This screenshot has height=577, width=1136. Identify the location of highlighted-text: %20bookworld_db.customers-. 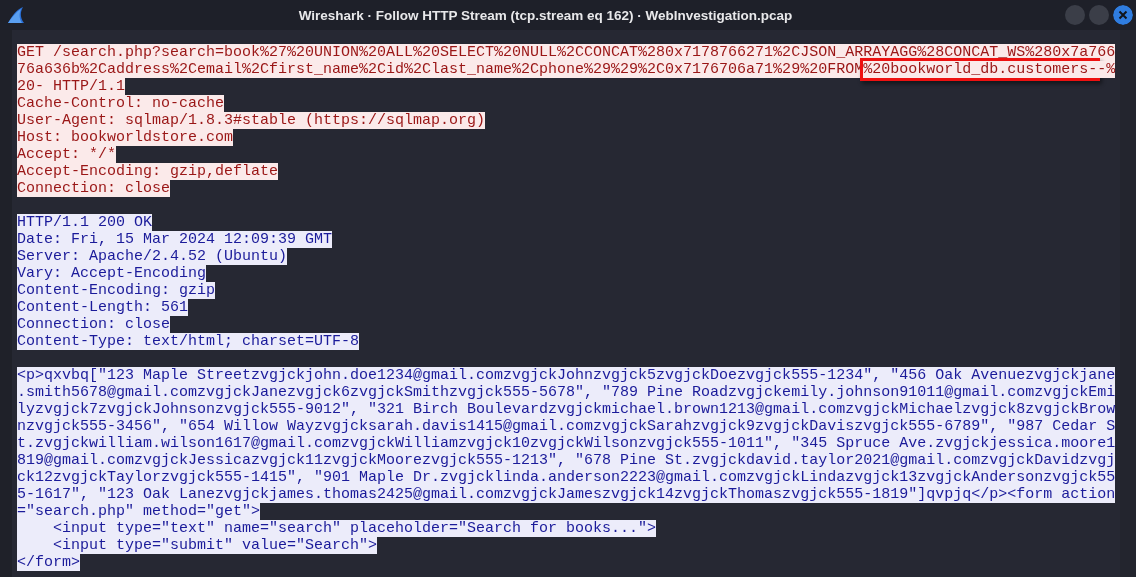
(980, 69).